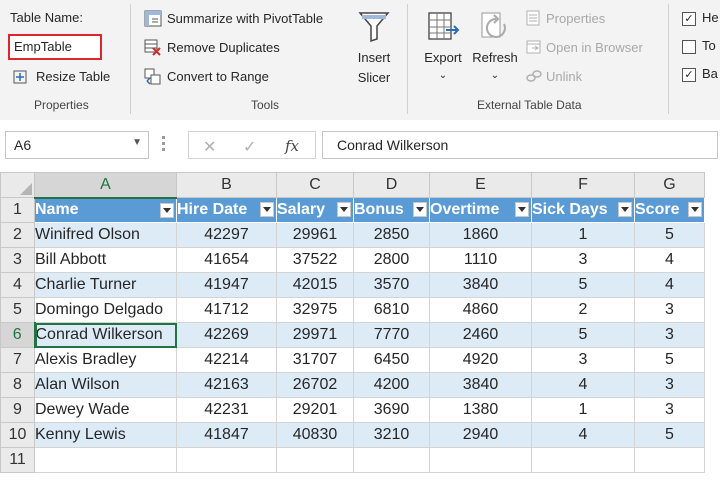 The height and width of the screenshot is (488, 720). What do you see at coordinates (315, 260) in the screenshot?
I see `table-cell: 37522` at bounding box center [315, 260].